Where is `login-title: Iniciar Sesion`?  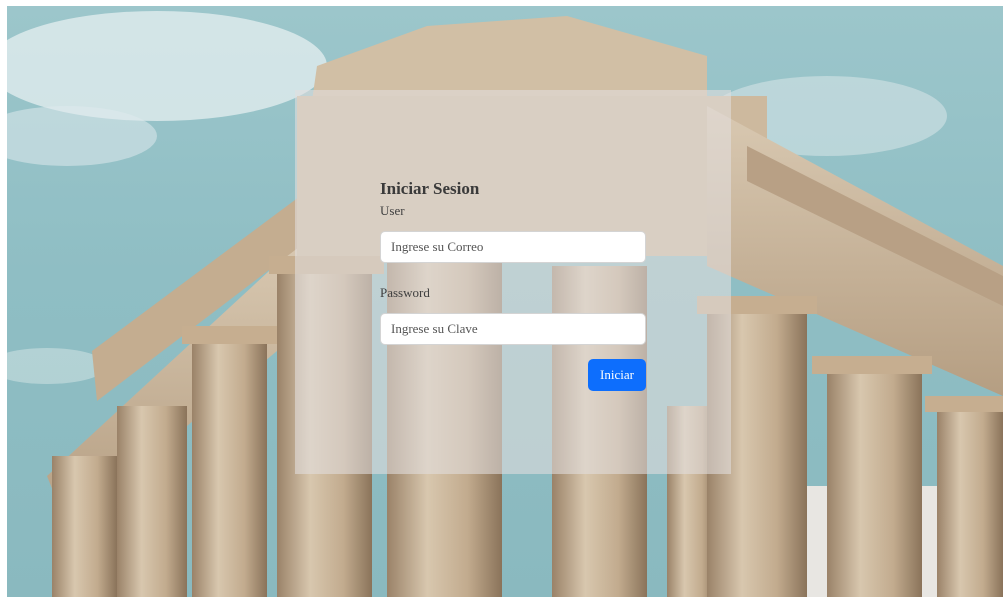
login-title: Iniciar Sesion is located at coordinates (430, 188).